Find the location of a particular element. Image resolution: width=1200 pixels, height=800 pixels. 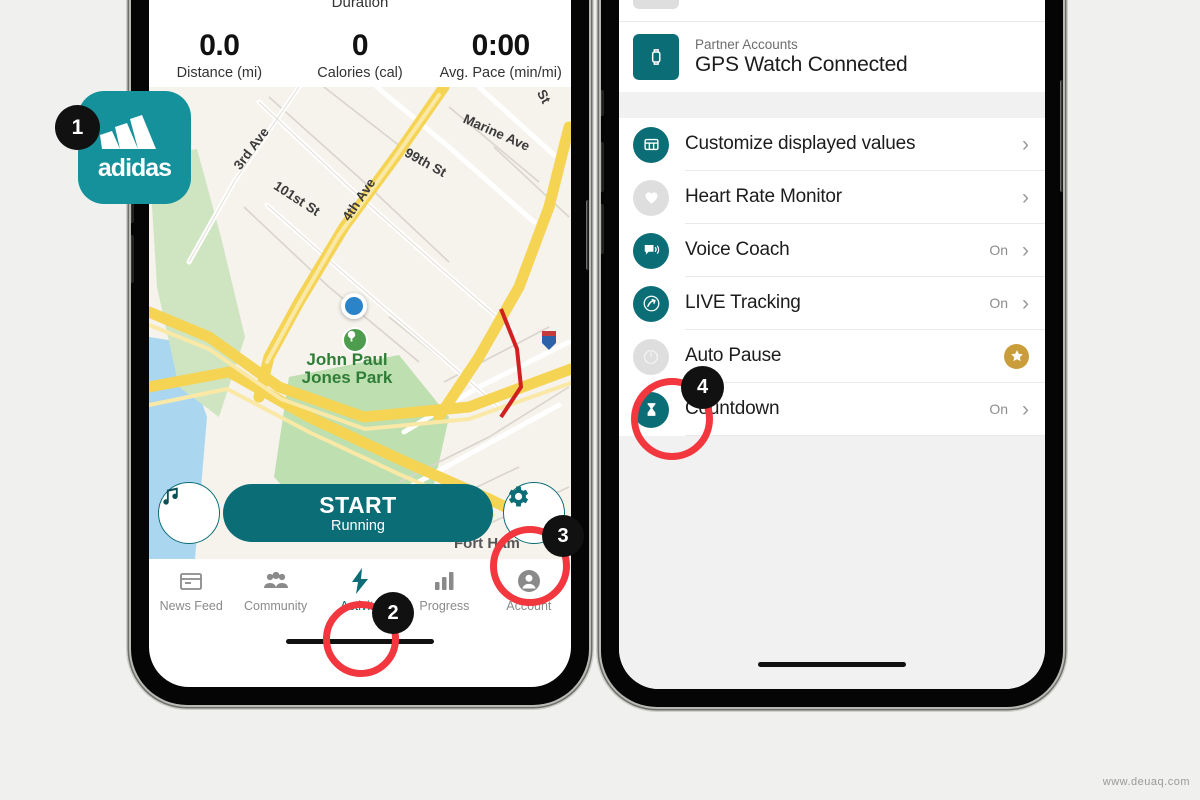

auto-pause-icon is located at coordinates (651, 356).